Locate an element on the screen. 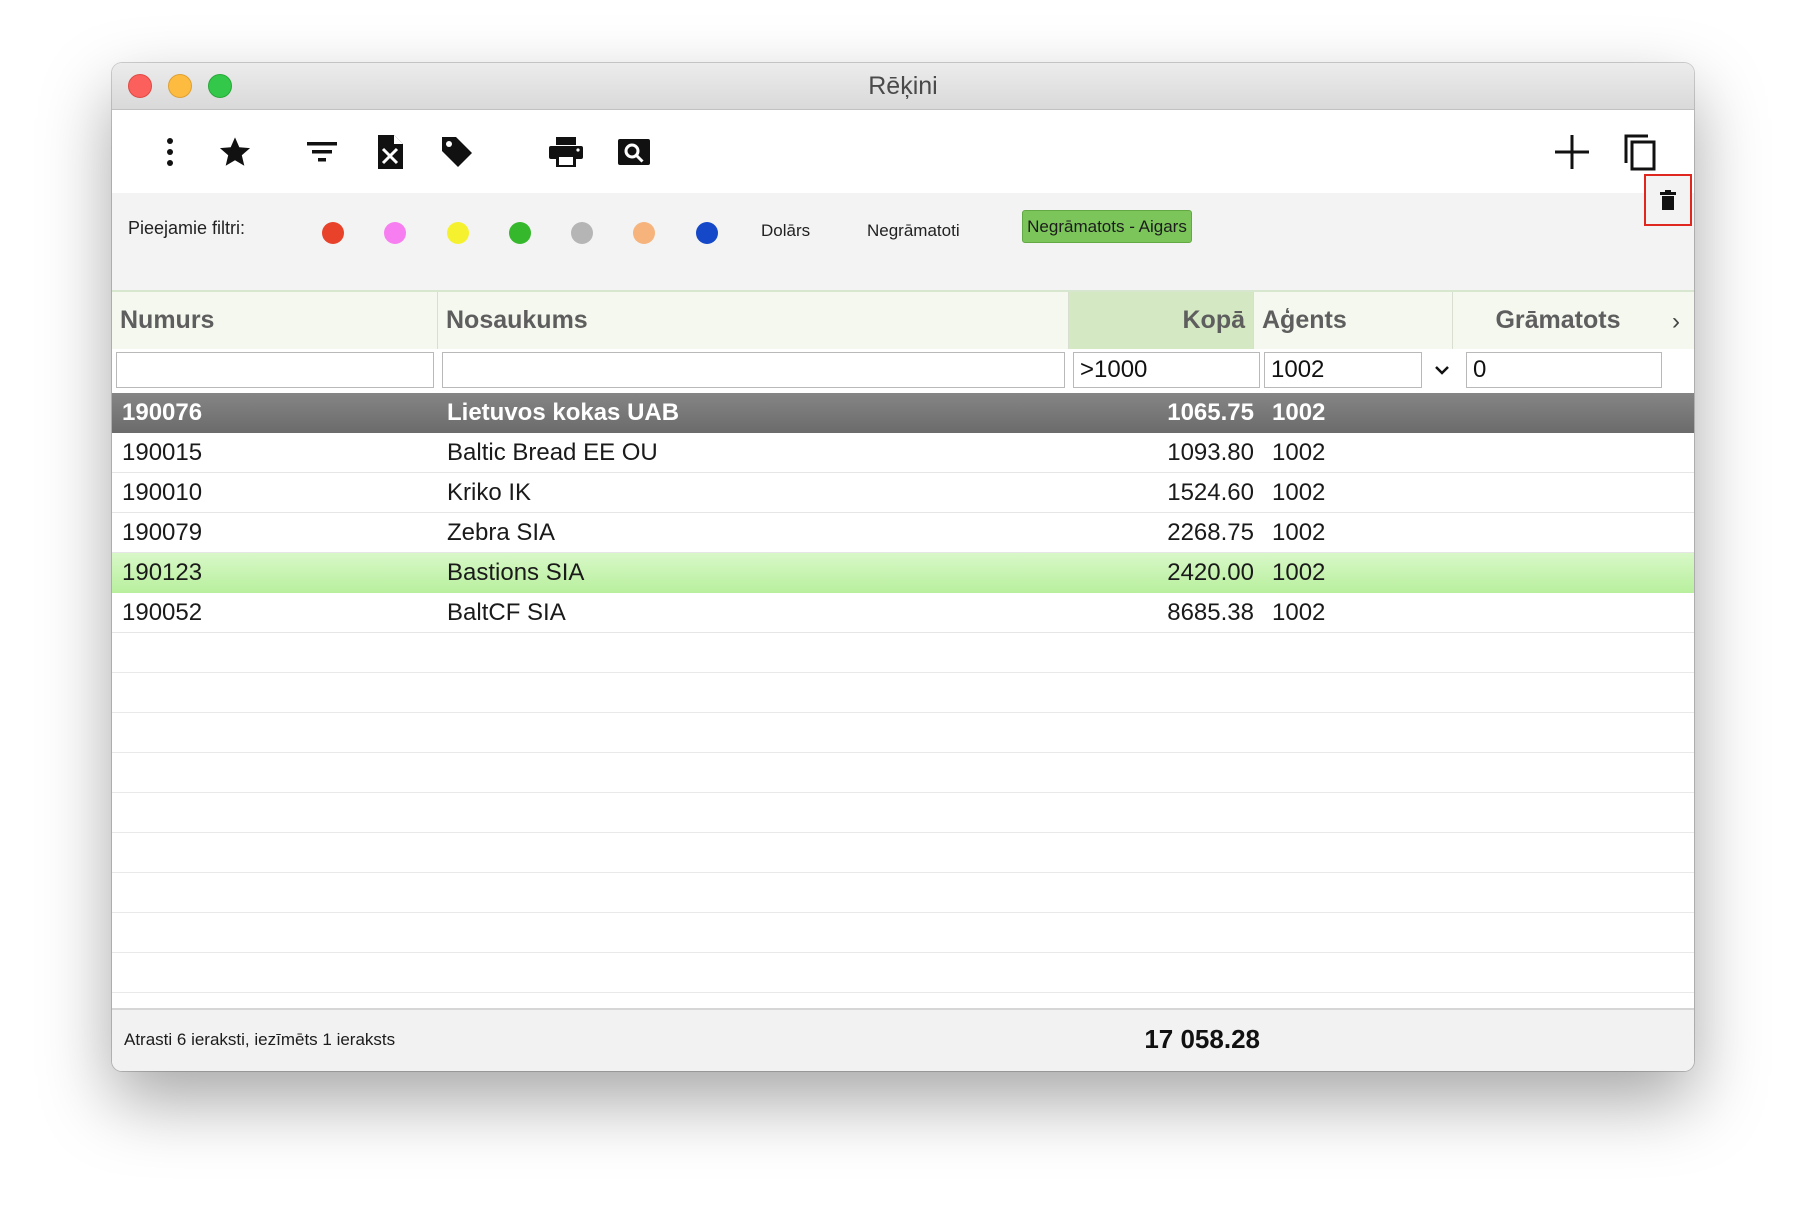  star-icon is located at coordinates (235, 152).